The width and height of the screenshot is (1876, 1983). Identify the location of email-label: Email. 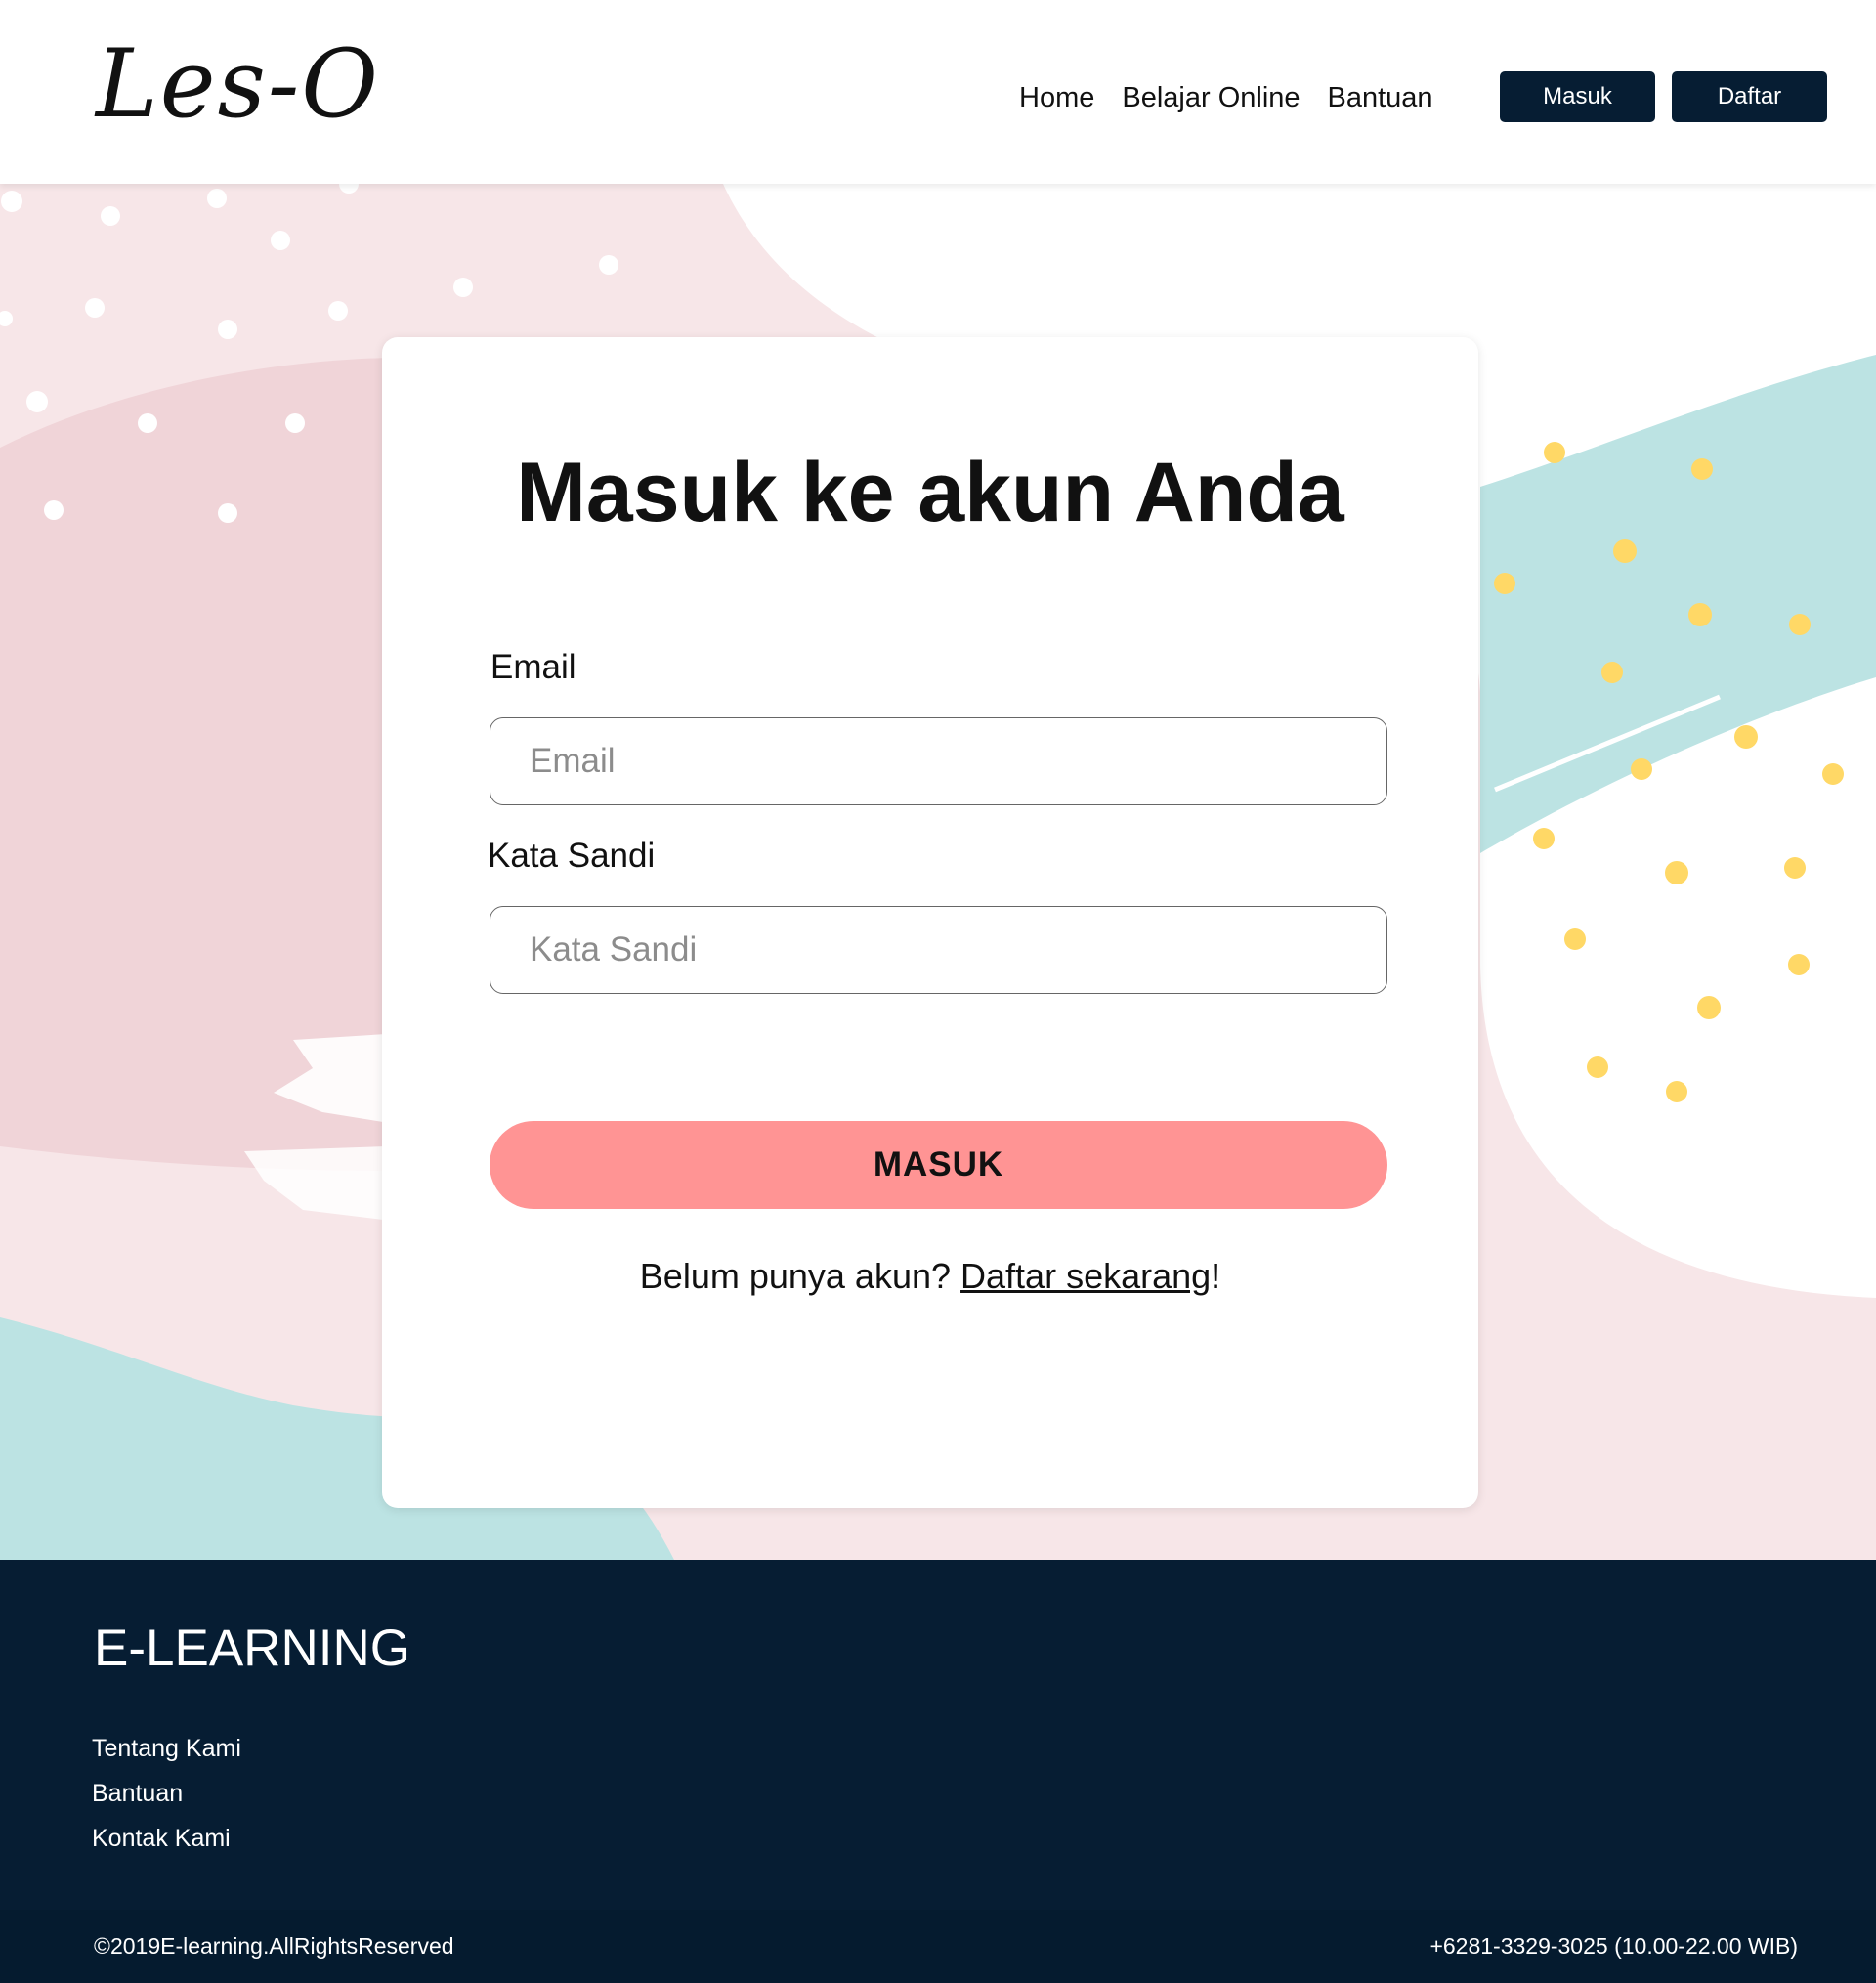
(533, 667).